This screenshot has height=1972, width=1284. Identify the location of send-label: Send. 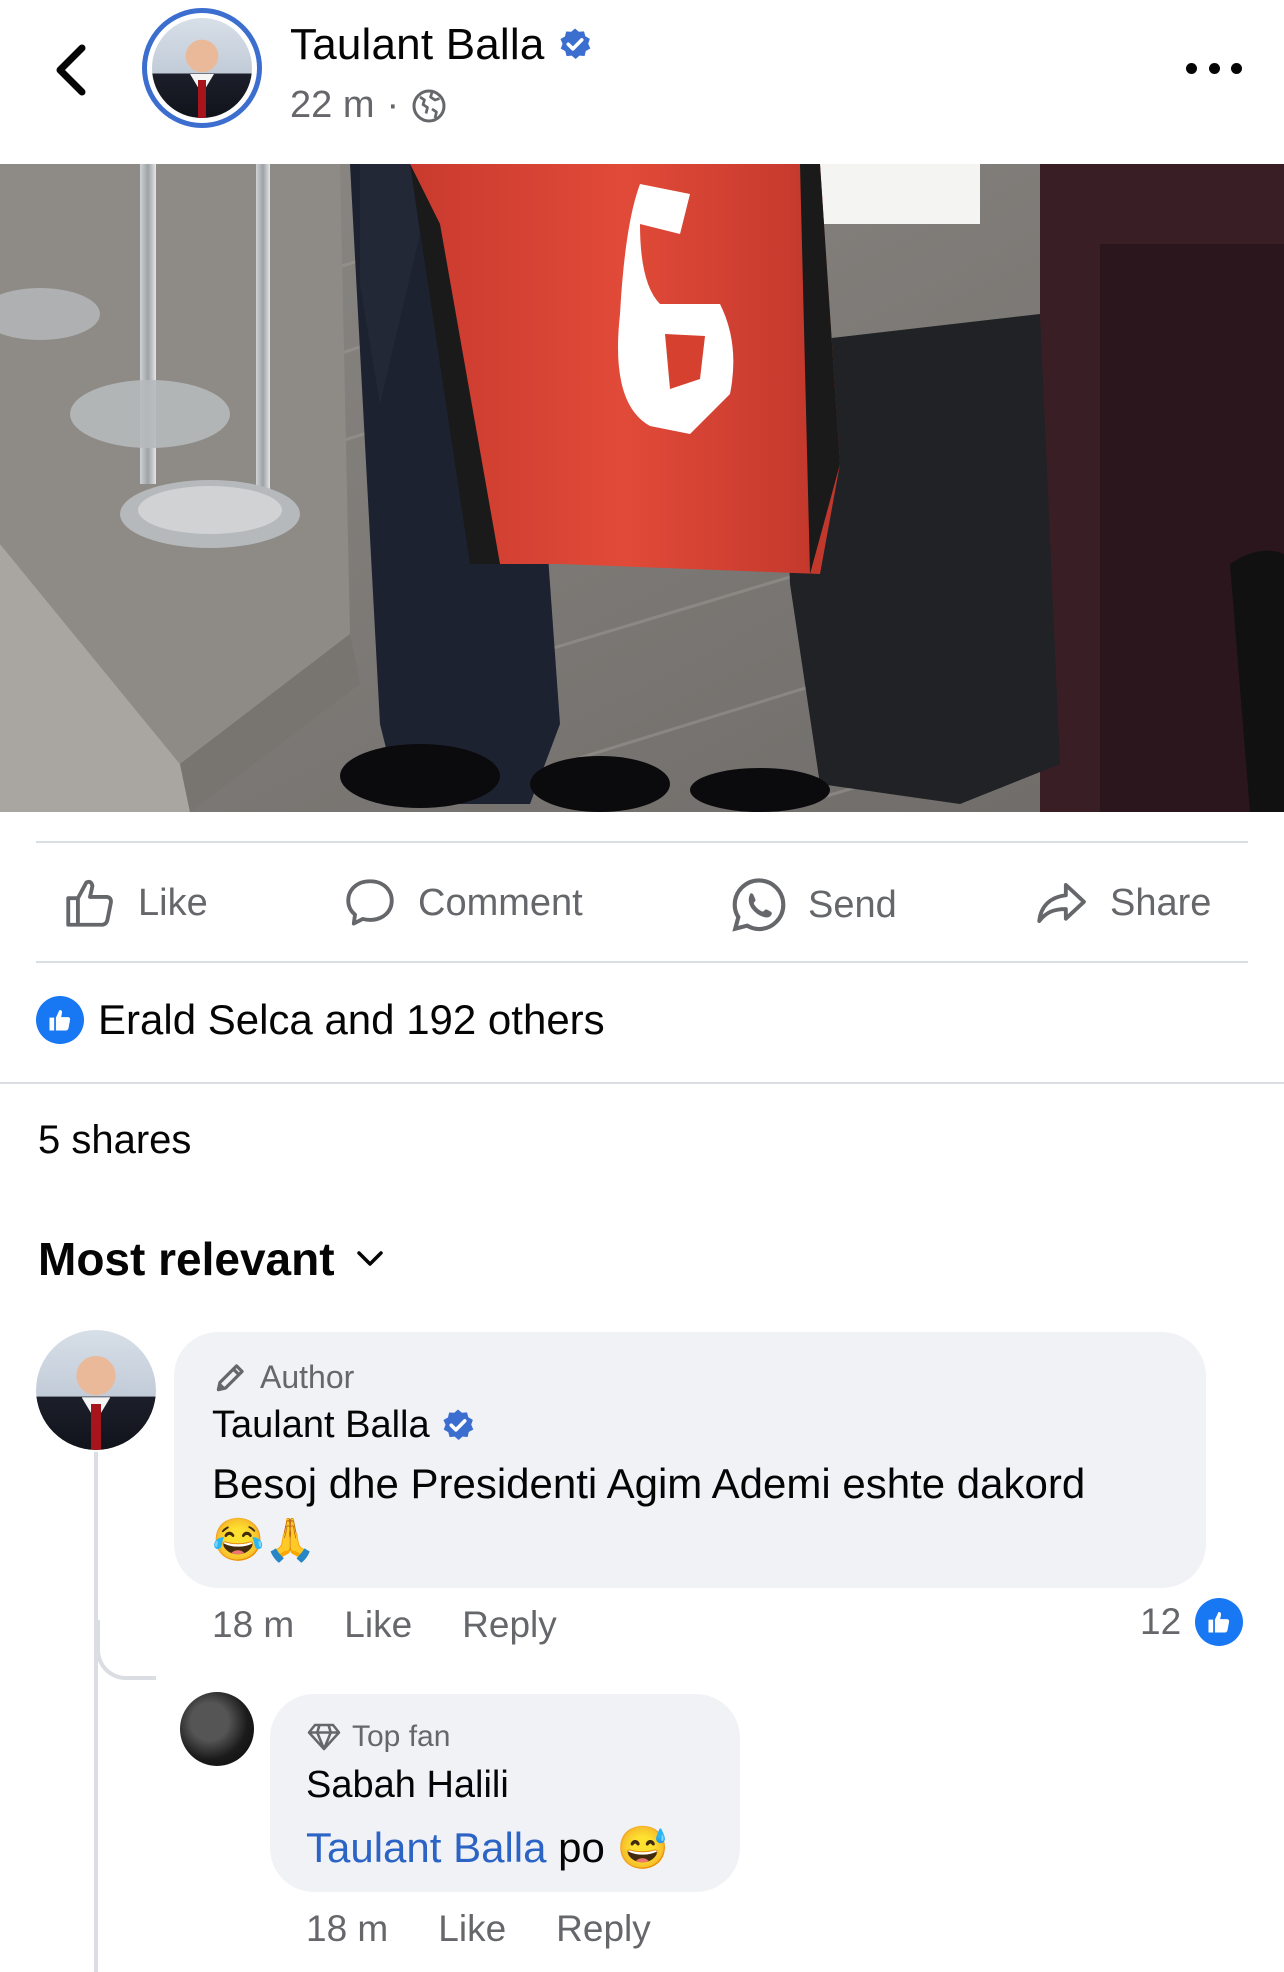
(852, 905).